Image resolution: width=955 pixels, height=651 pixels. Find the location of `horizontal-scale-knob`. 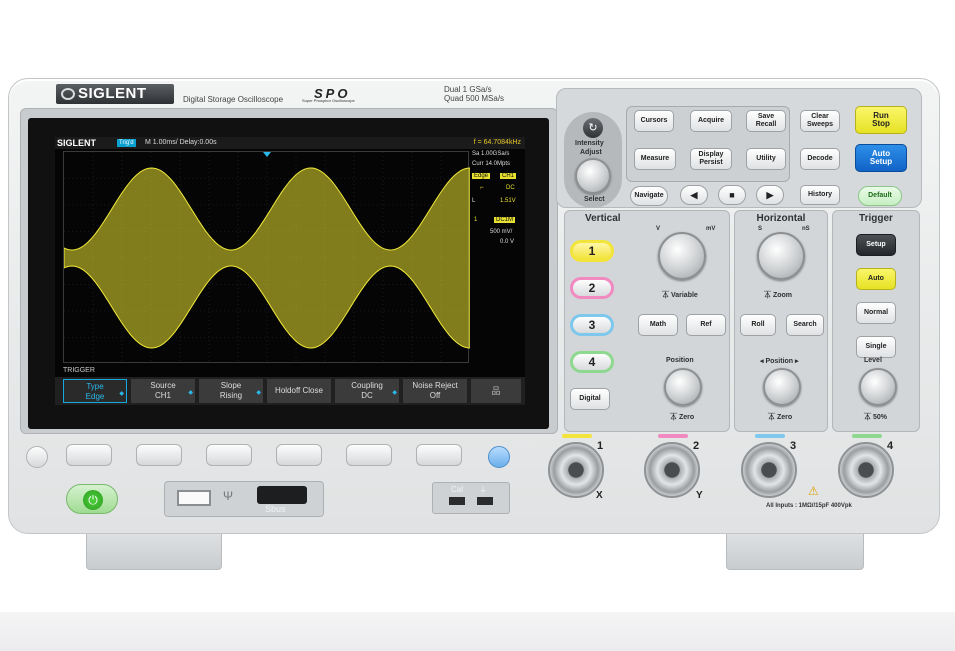

horizontal-scale-knob is located at coordinates (781, 256).